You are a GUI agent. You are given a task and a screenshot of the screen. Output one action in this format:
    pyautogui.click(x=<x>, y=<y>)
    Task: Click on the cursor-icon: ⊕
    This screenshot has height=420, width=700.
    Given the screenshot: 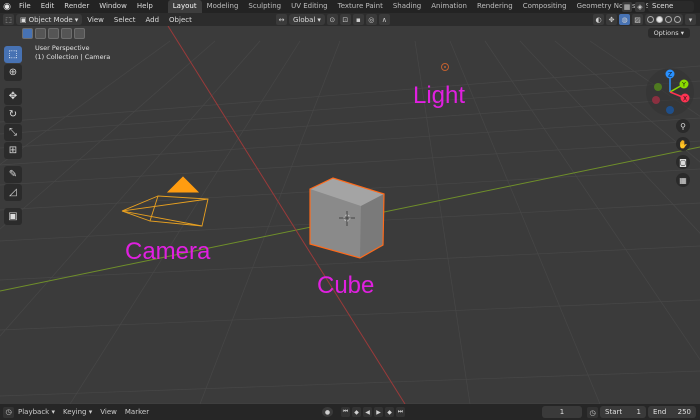 What is the action you would take?
    pyautogui.click(x=13, y=72)
    